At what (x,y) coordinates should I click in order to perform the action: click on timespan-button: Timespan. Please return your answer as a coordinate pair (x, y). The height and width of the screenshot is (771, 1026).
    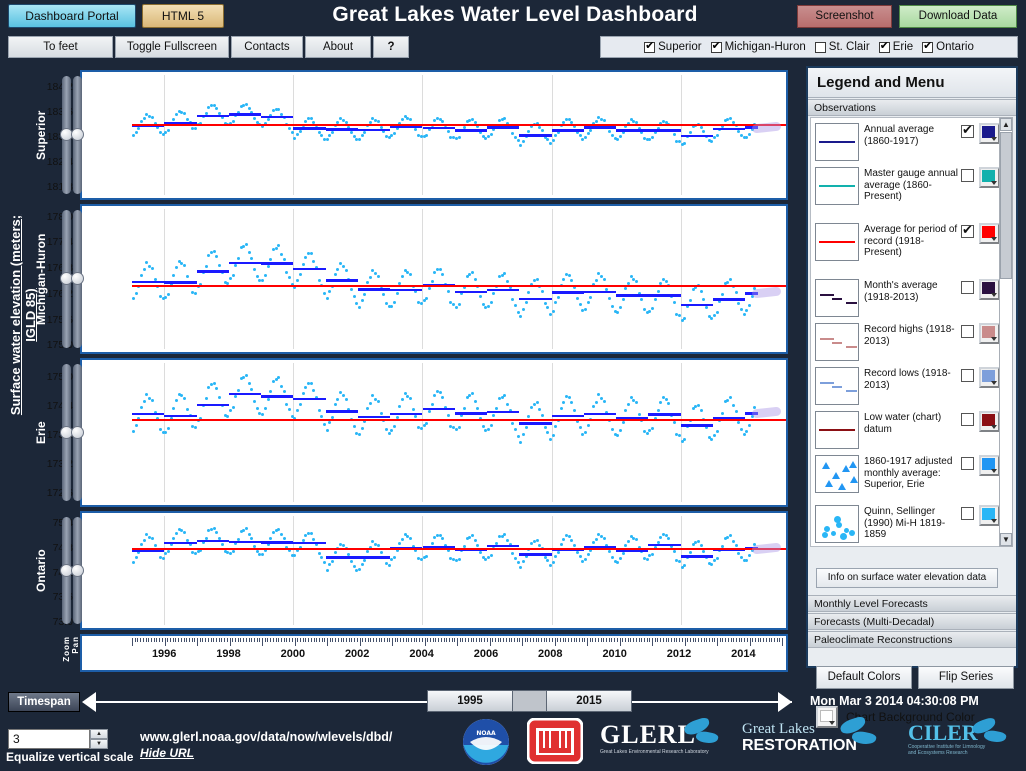
    Looking at the image, I should click on (44, 702).